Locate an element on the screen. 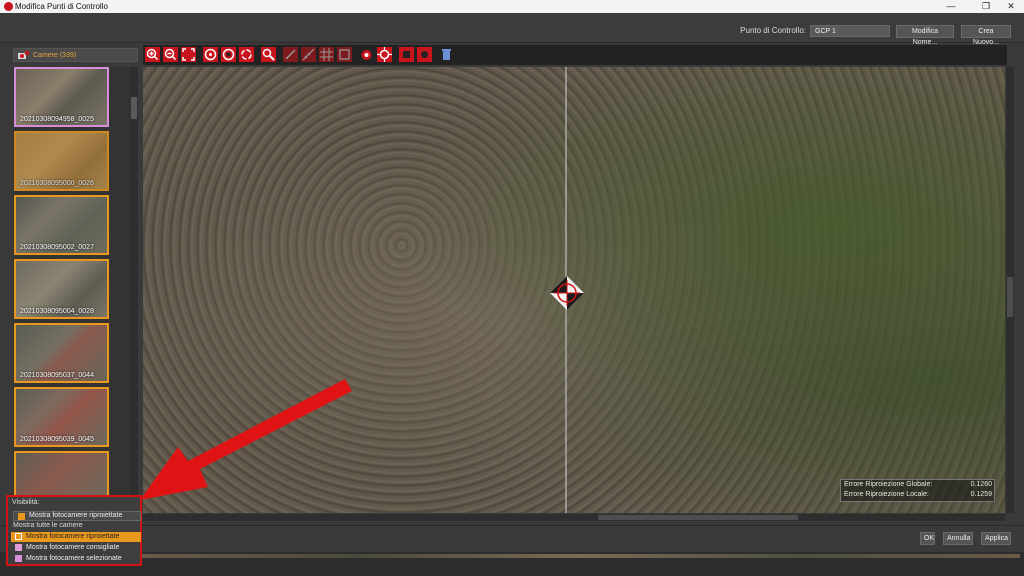 The image size is (1024, 576). gcp-target-icon is located at coordinates (567, 293).